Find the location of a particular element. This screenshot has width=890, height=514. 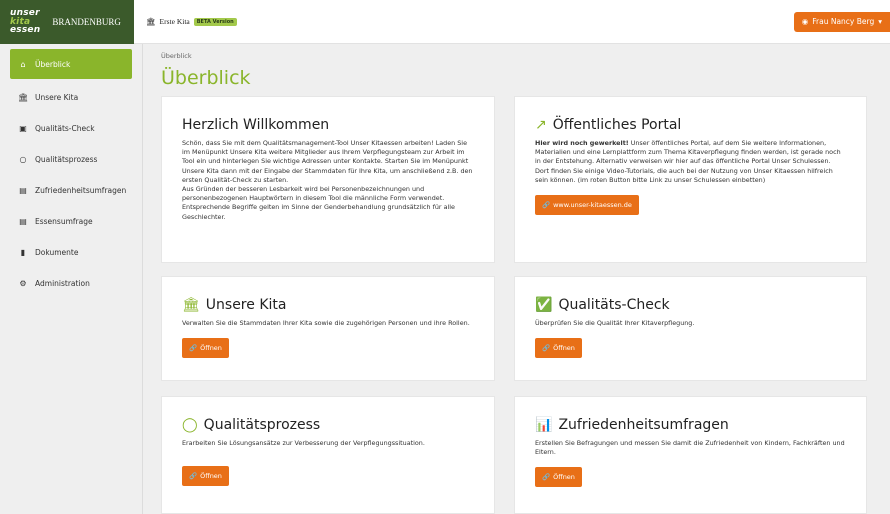

brand-region: BRANDENBURG is located at coordinates (86, 22).